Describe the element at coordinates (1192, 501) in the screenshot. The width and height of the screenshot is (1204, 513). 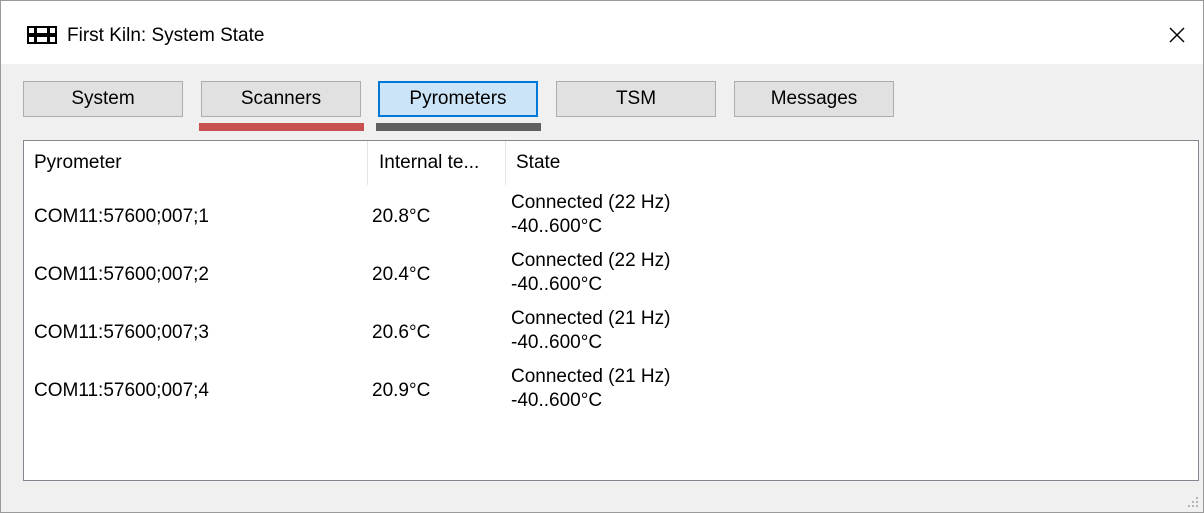
I see `resize-grip-icon` at that location.